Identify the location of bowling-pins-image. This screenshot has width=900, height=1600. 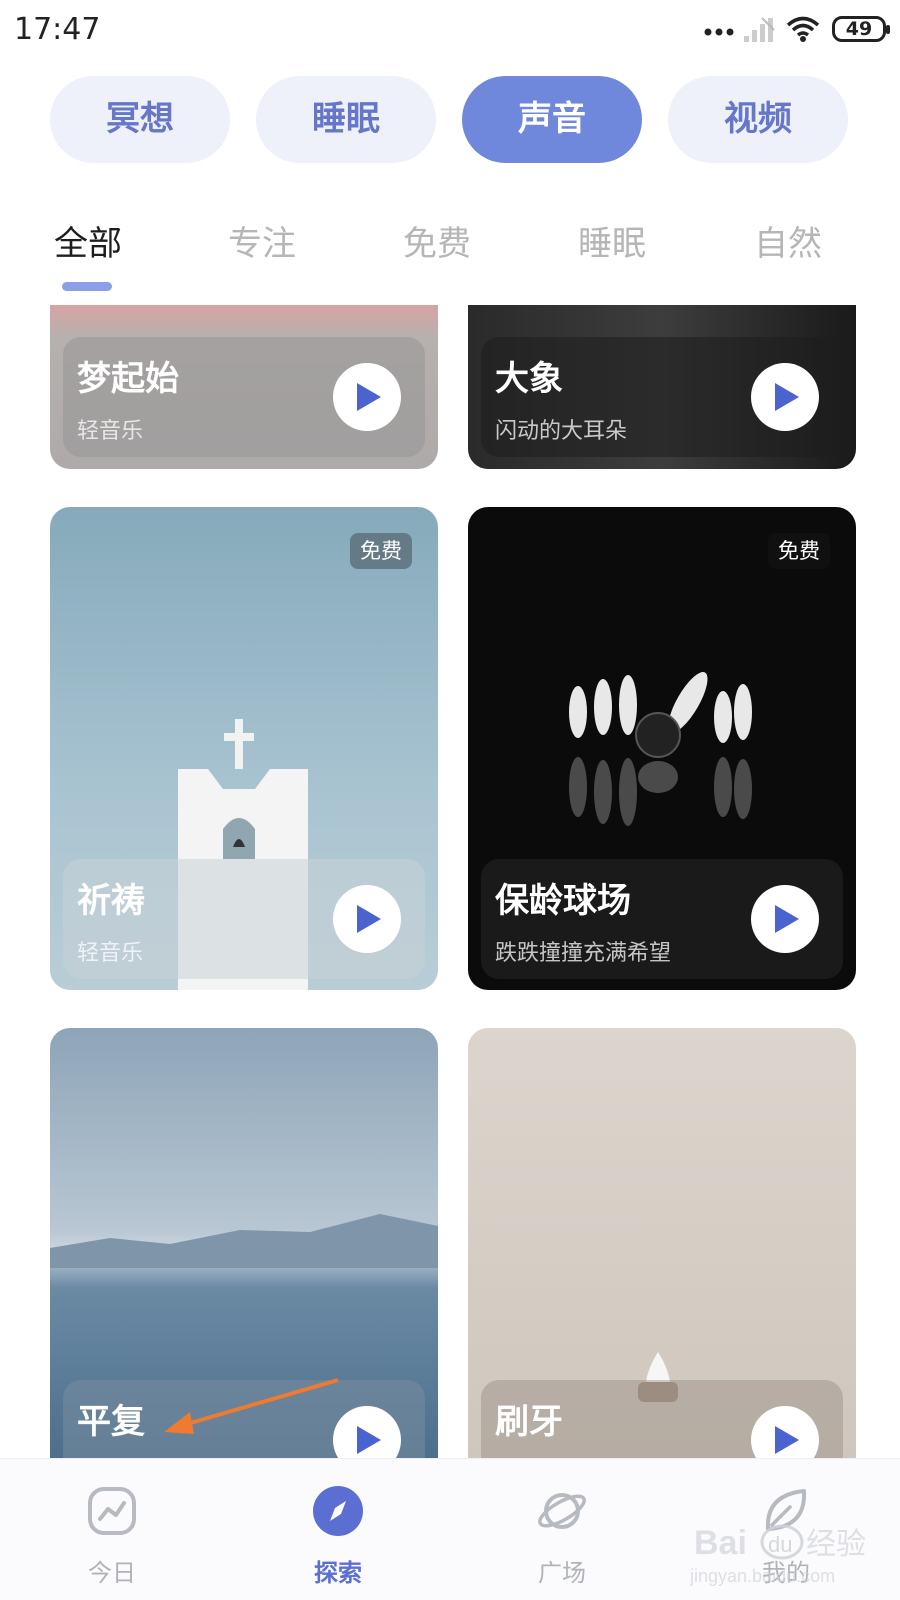
(660, 749).